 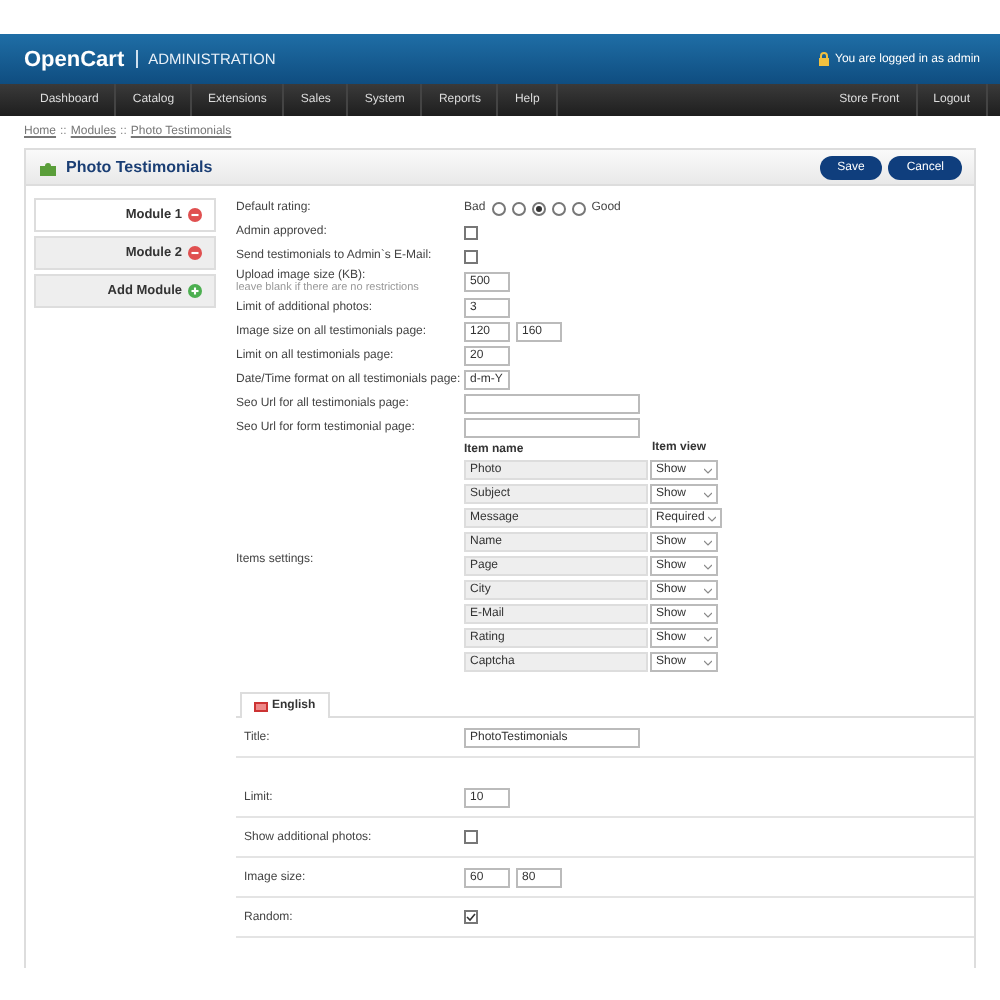 What do you see at coordinates (48, 167) in the screenshot?
I see `puzzle-icon` at bounding box center [48, 167].